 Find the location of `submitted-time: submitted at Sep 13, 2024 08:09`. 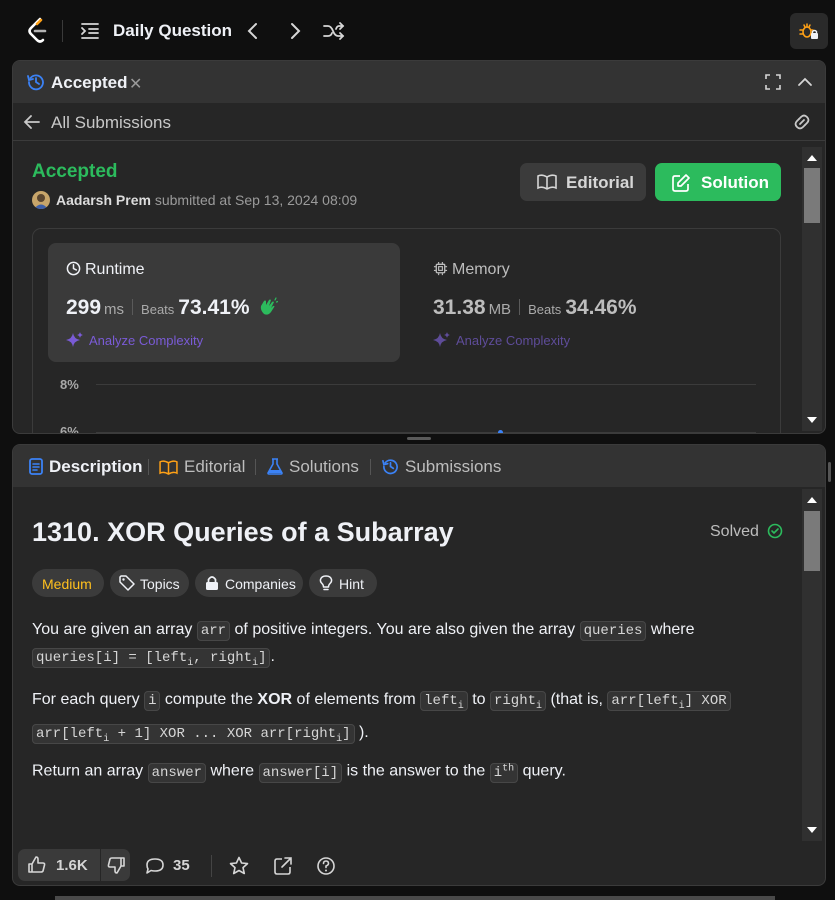

submitted-time: submitted at Sep 13, 2024 08:09 is located at coordinates (256, 200).